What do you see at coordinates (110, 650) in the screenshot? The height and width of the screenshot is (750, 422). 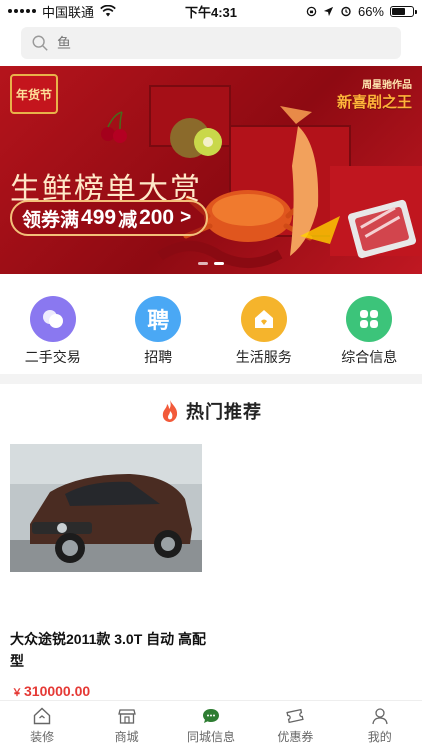 I see `listing-title: 大众途锐2011款 3.0T 自动 高配型` at bounding box center [110, 650].